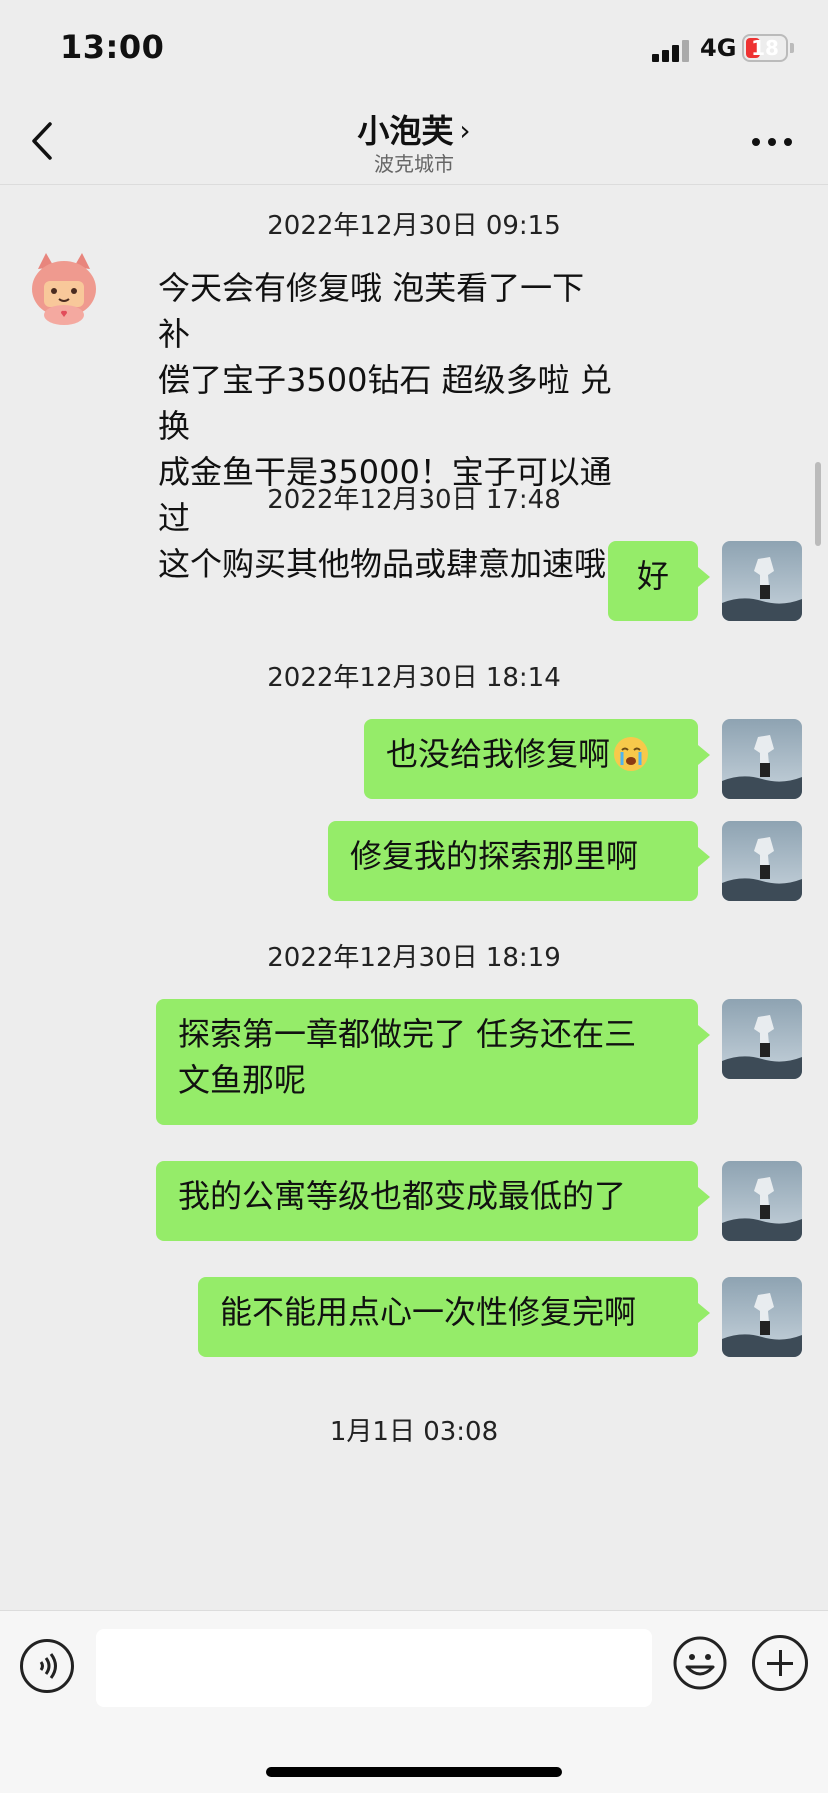 This screenshot has width=828, height=1793. What do you see at coordinates (700, 1663) in the screenshot?
I see `smiley-icon` at bounding box center [700, 1663].